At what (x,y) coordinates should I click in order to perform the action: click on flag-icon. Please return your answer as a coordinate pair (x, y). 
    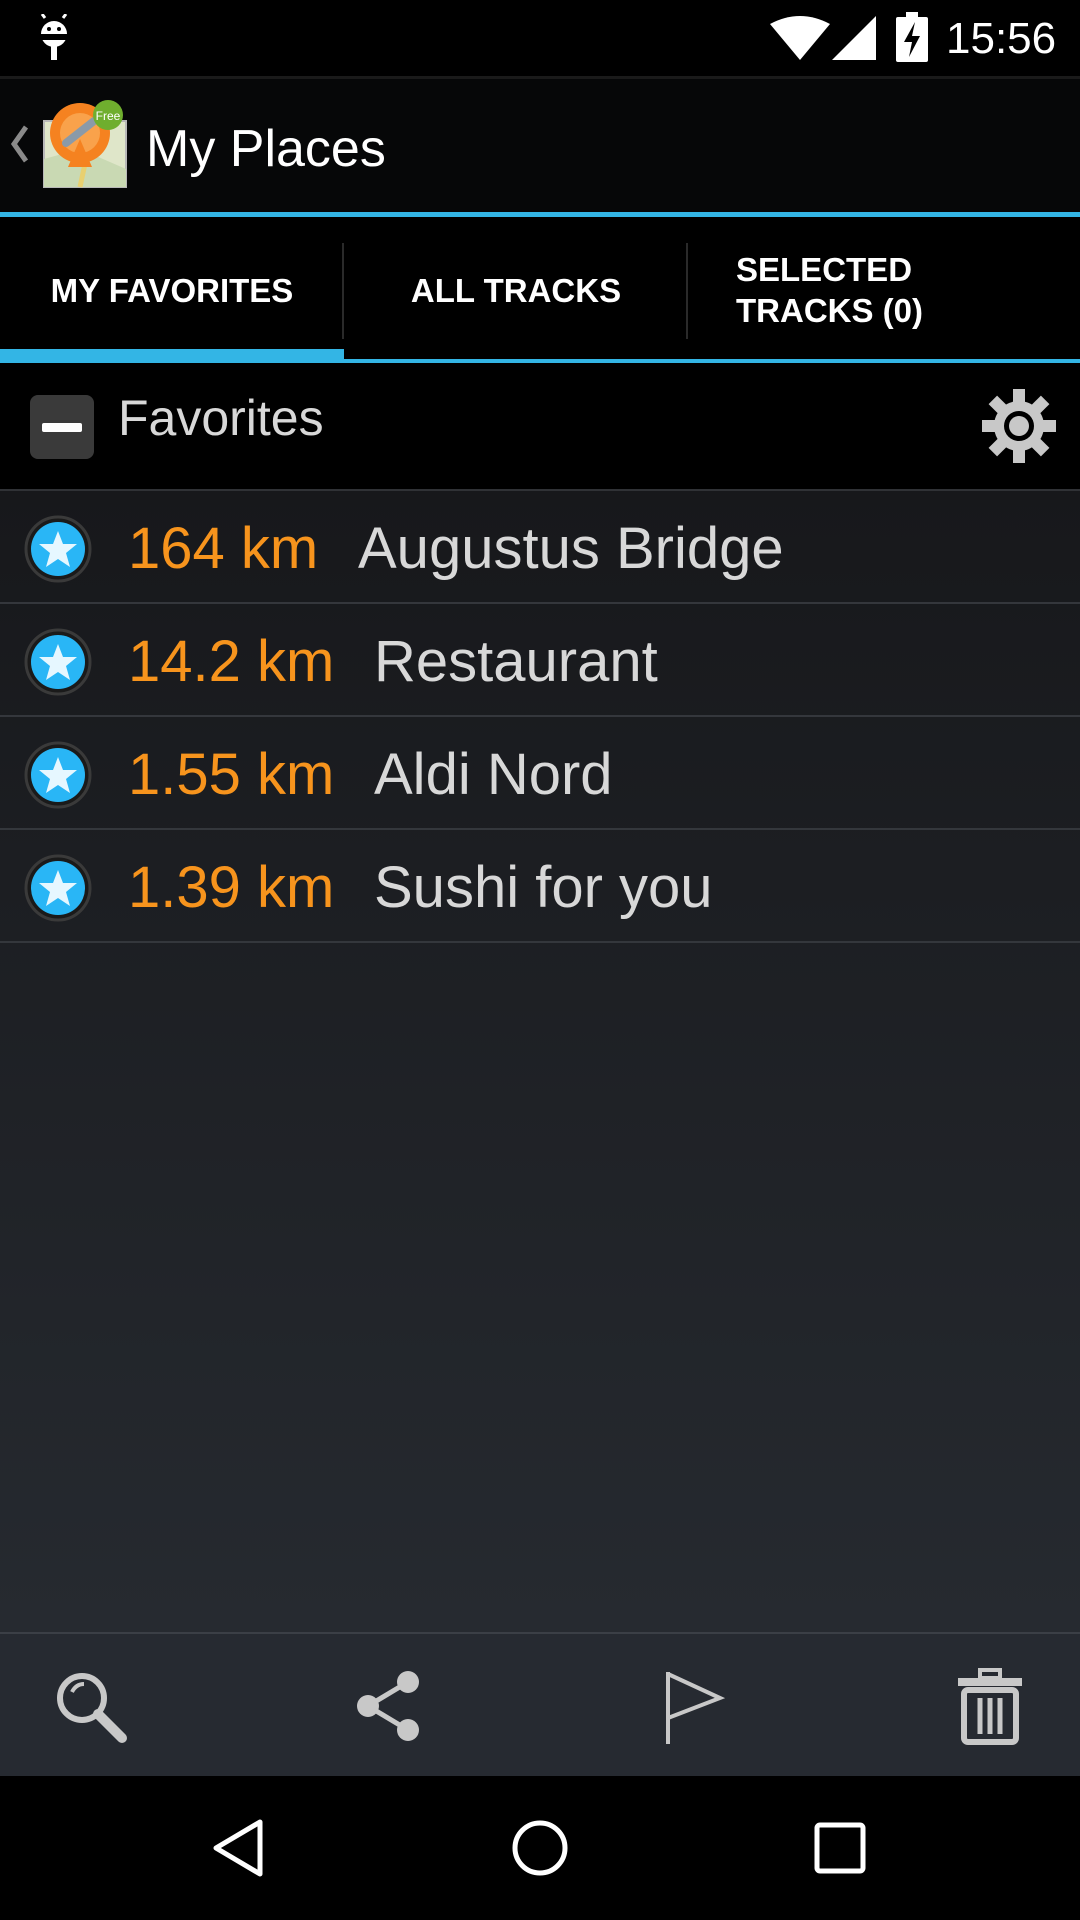
    Looking at the image, I should click on (690, 1706).